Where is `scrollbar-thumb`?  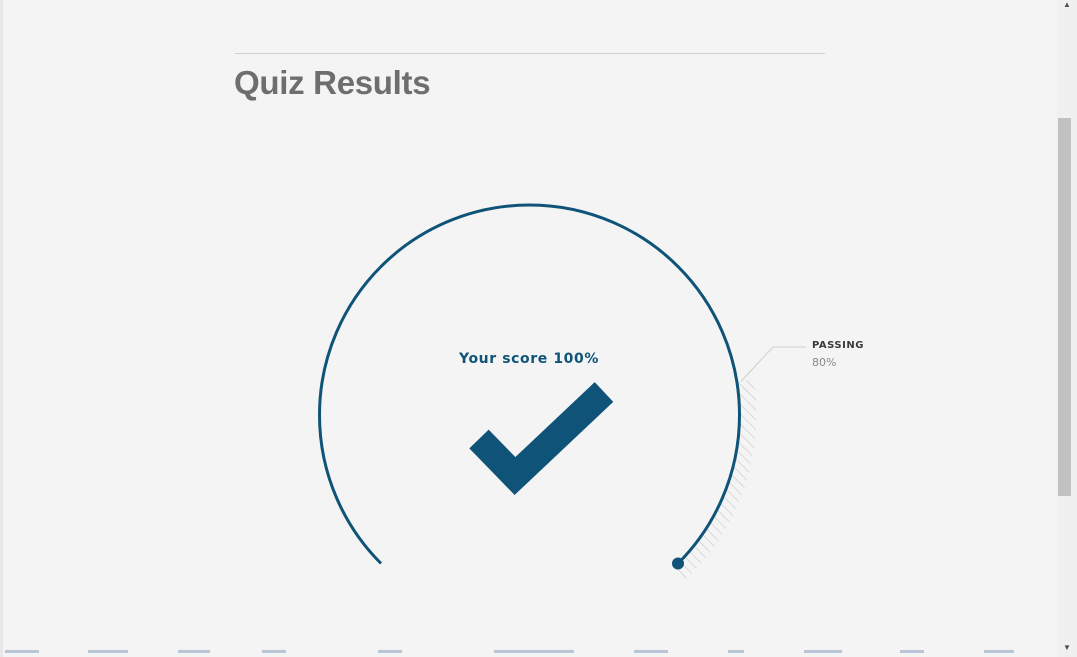 scrollbar-thumb is located at coordinates (1064, 307).